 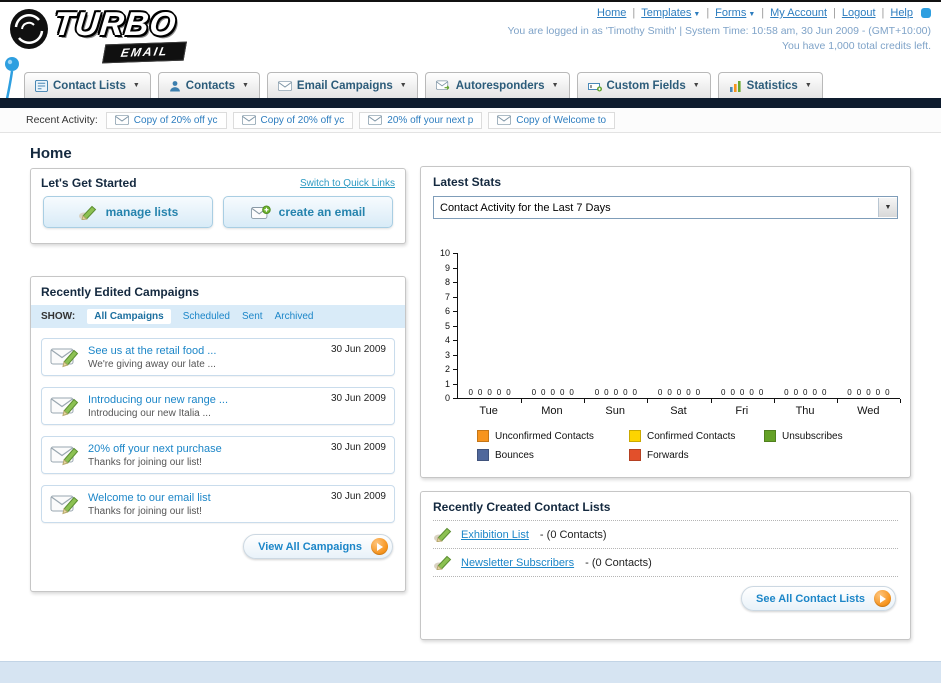 I want to click on filter-archived: Archived, so click(x=294, y=316).